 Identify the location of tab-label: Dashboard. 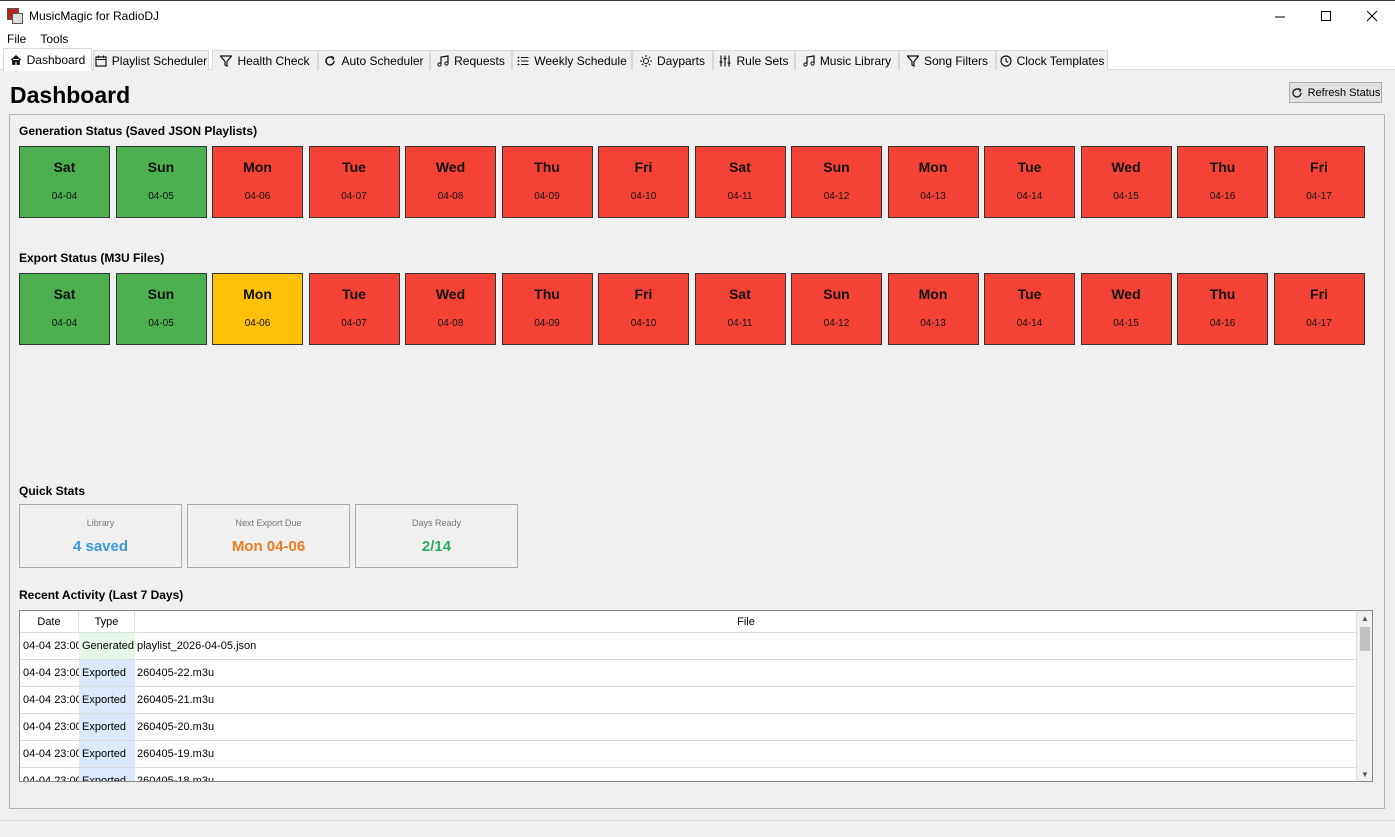
(56, 60).